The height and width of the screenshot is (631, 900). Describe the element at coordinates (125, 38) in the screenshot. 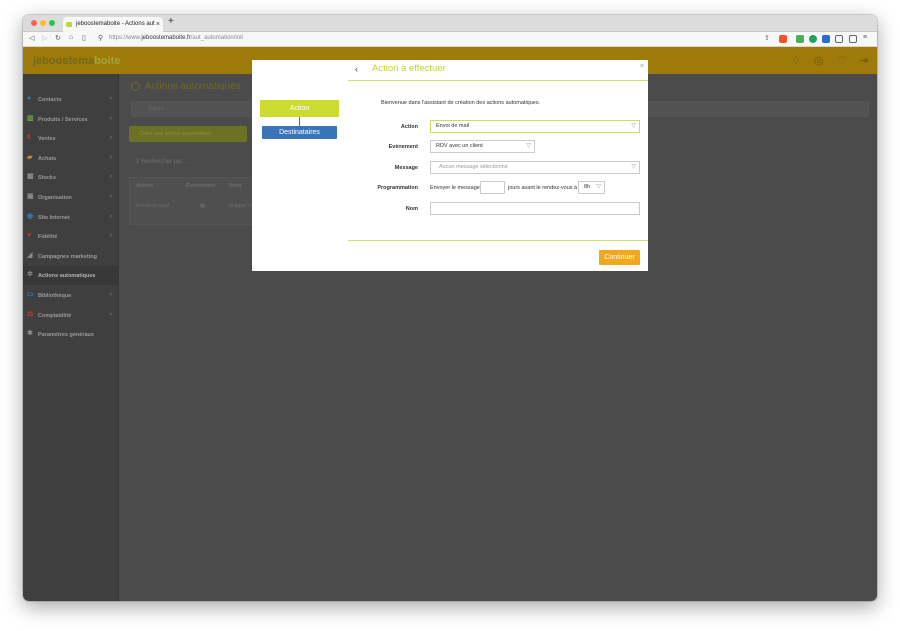

I see `url-prefix: https://www.` at that location.